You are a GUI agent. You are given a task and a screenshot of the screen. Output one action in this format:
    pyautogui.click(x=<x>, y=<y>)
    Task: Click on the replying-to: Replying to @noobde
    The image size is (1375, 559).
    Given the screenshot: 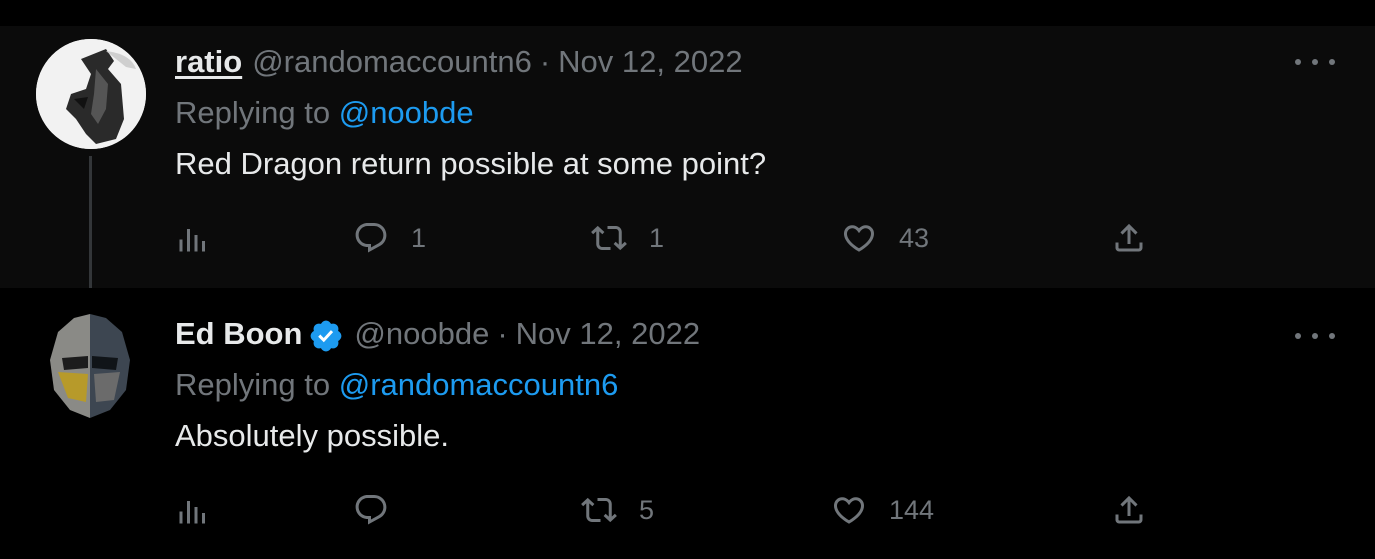 What is the action you would take?
    pyautogui.click(x=745, y=113)
    